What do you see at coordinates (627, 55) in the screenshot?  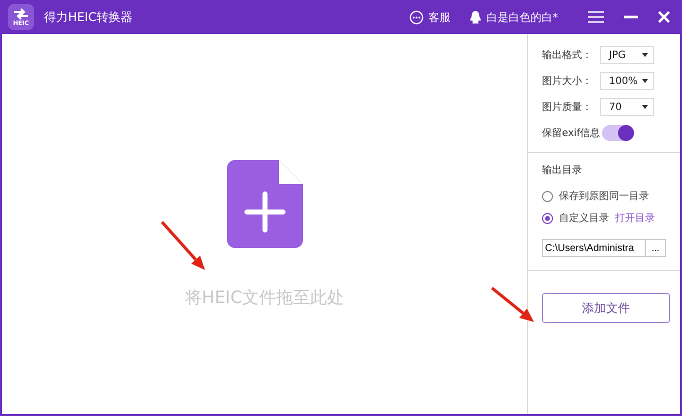 I see `dropdown: JPG` at bounding box center [627, 55].